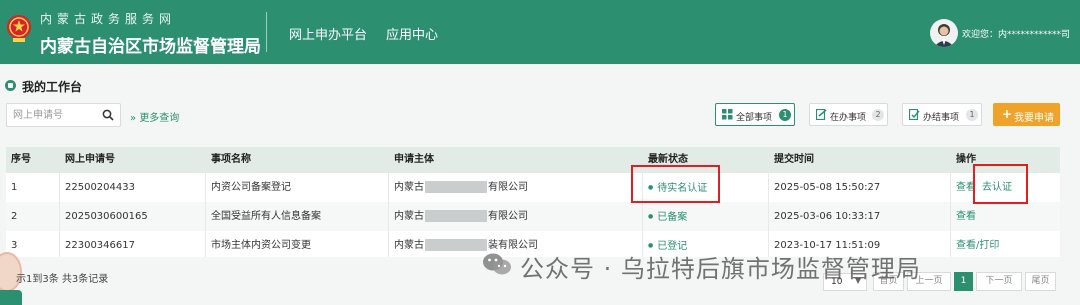 This screenshot has width=1080, height=305. I want to click on col-header-app-no: 网上申请号, so click(133, 160).